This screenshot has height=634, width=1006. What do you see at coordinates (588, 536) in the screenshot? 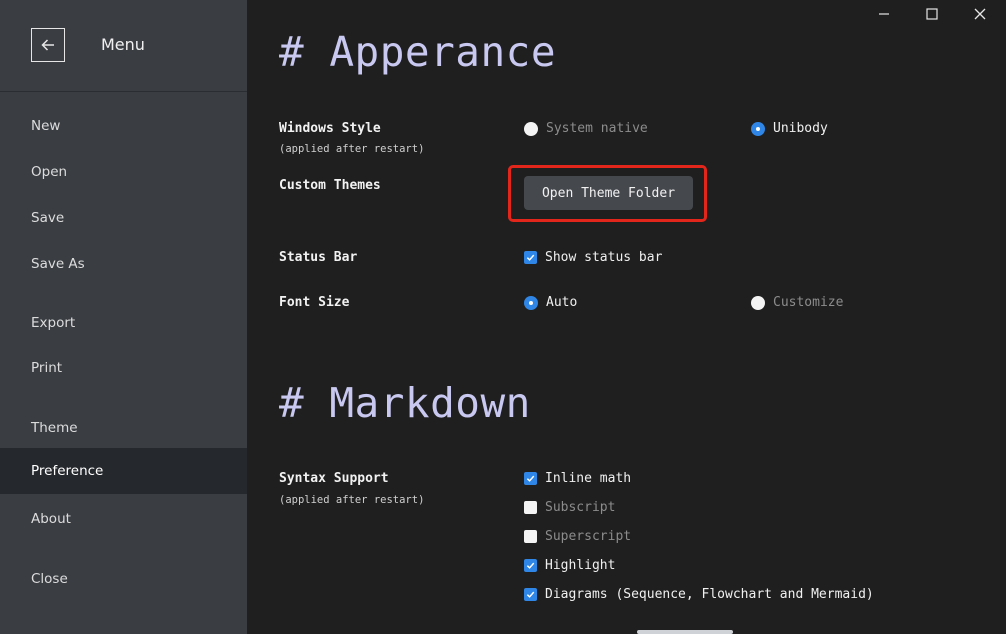
I see `option-label: Superscript` at bounding box center [588, 536].